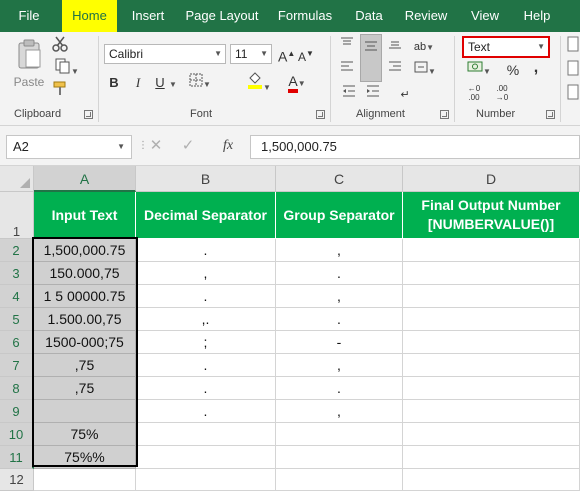 This screenshot has height=491, width=580. Describe the element at coordinates (306, 55) in the screenshot. I see `shrink-font-button: A▼` at that location.